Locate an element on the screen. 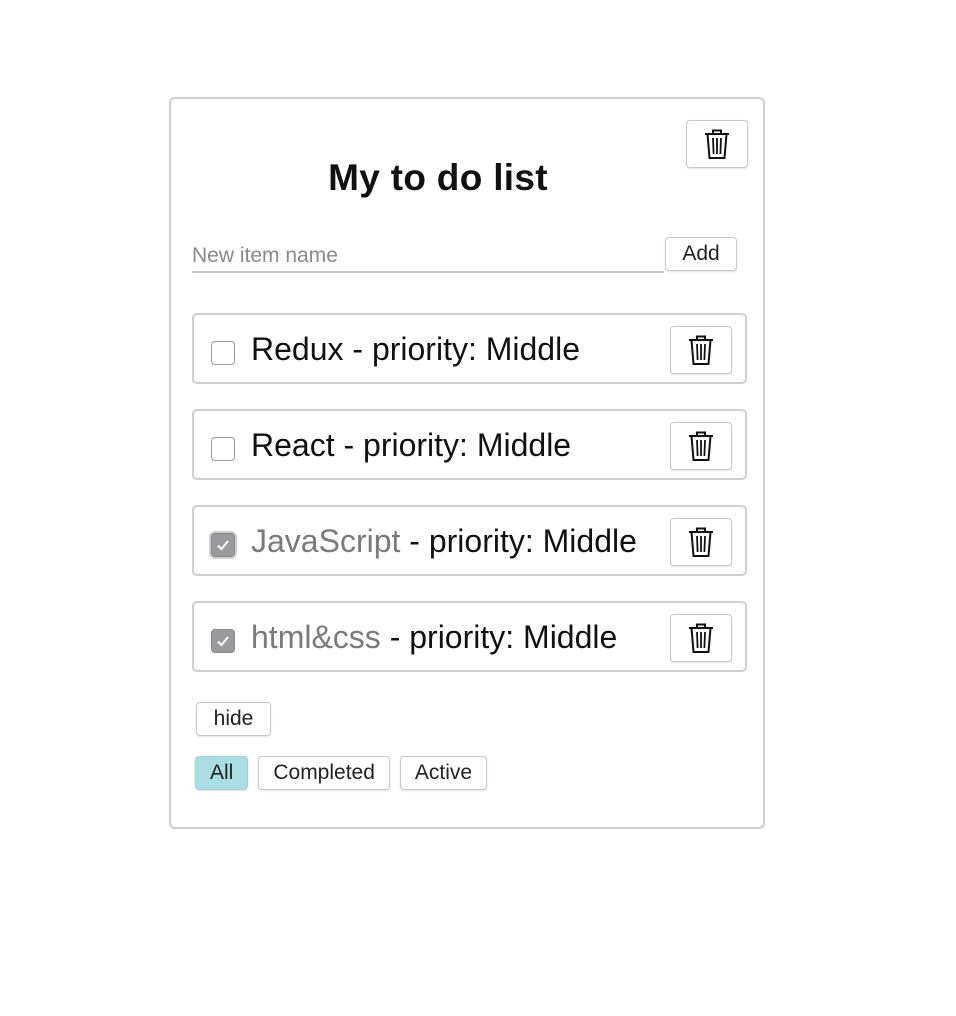 The height and width of the screenshot is (1016, 956). task-text: html&css - priority: Middle is located at coordinates (434, 637).